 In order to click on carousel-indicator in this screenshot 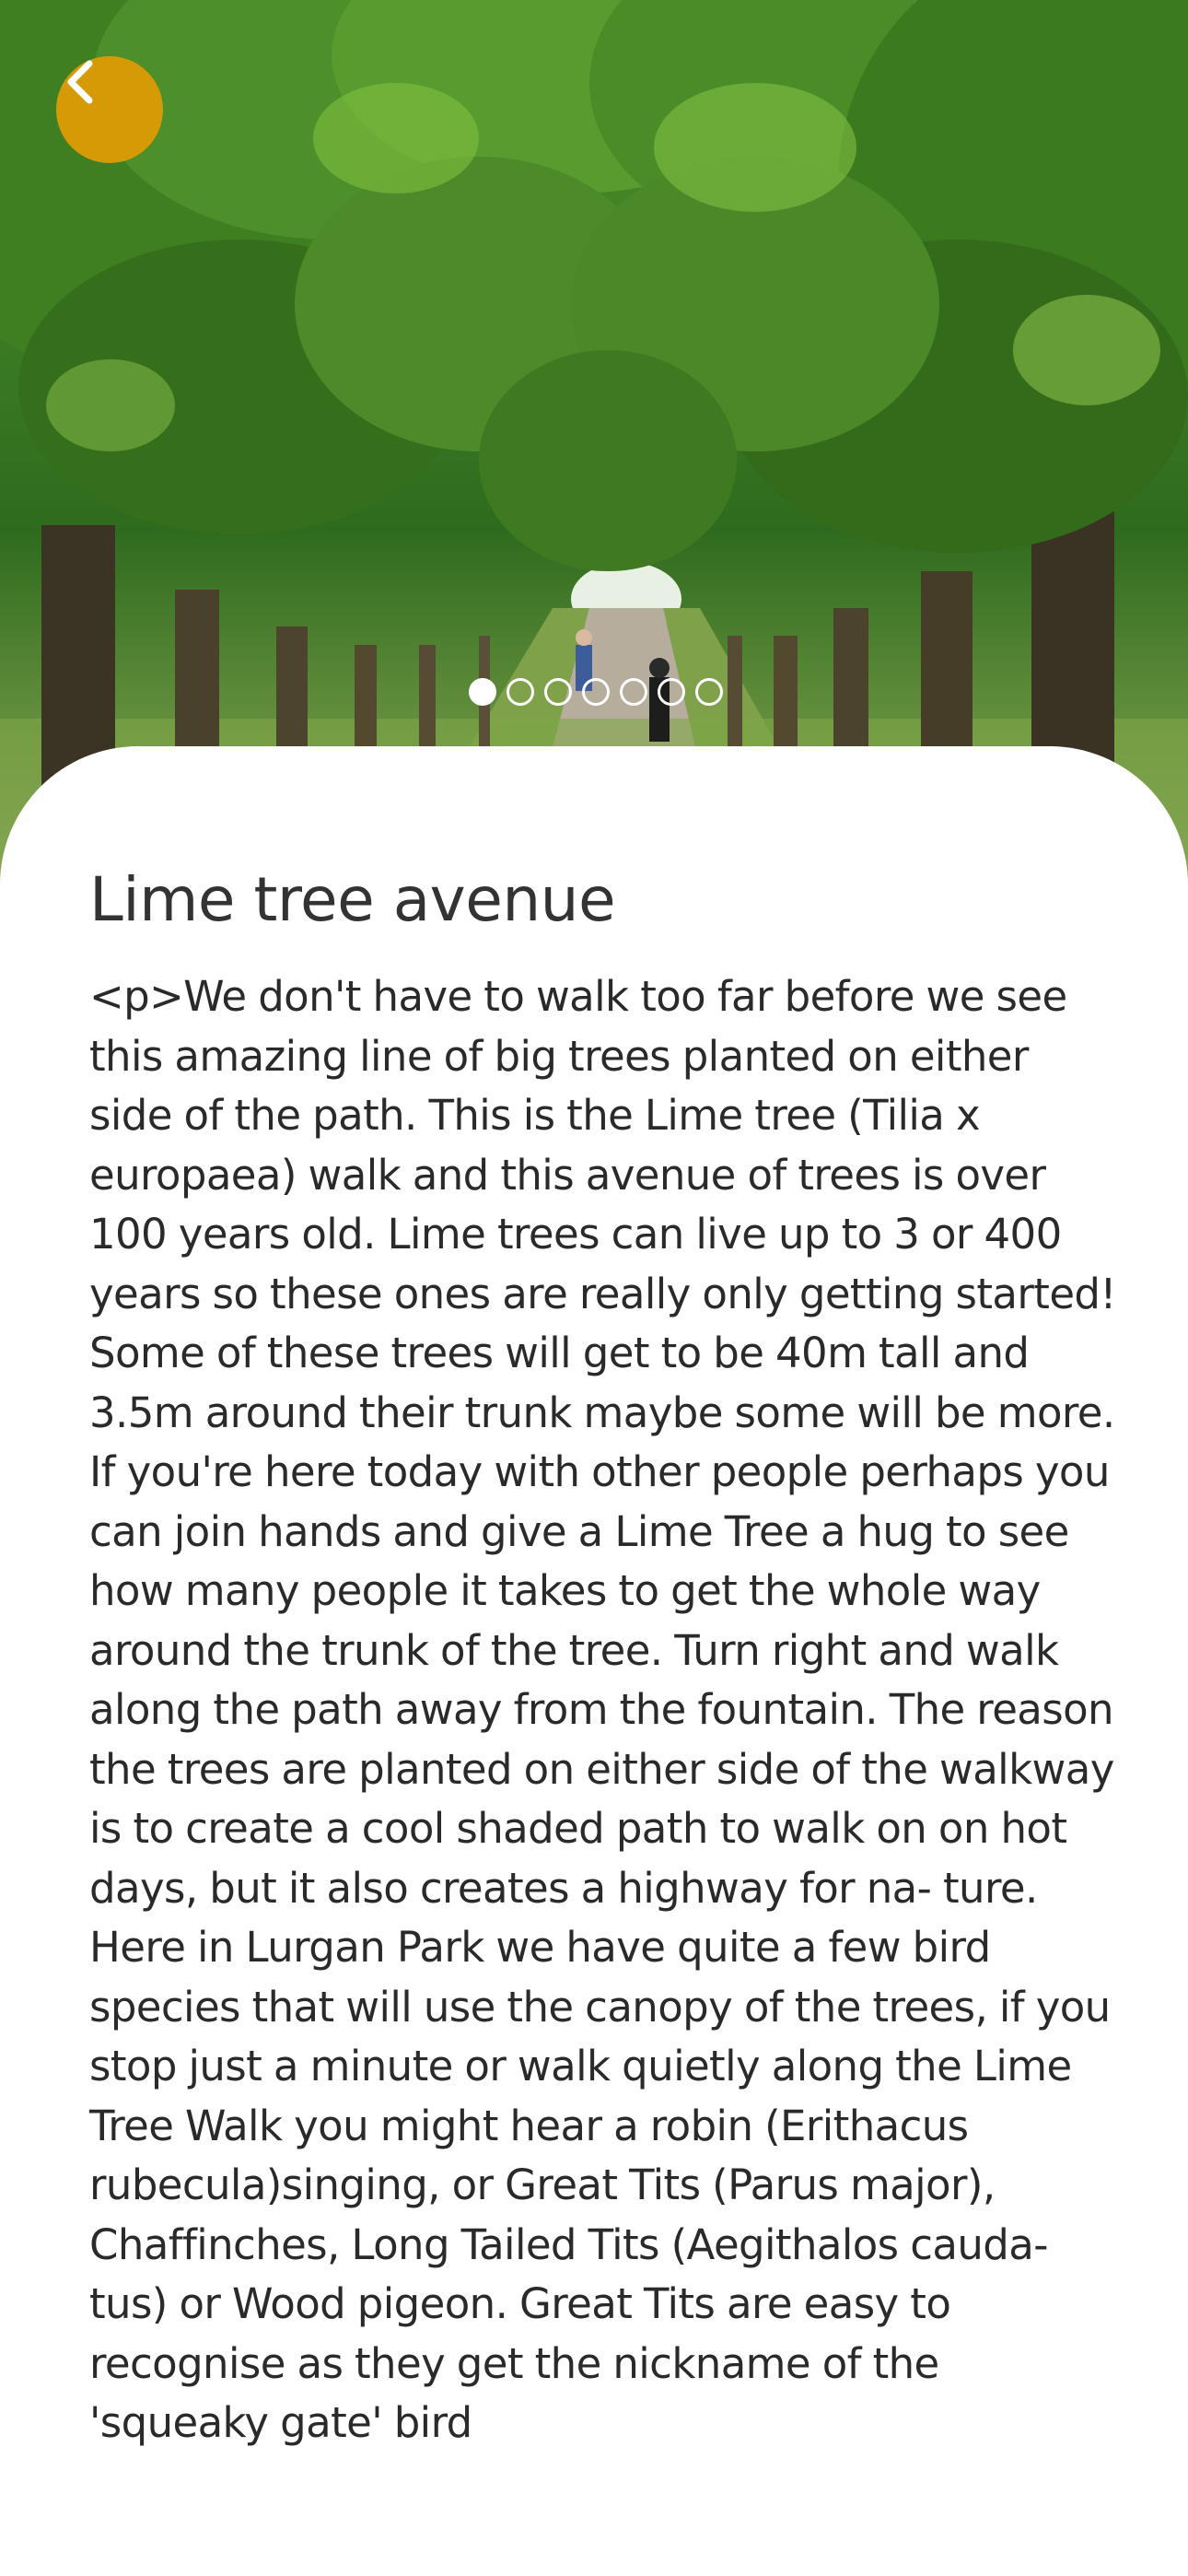, I will do `click(594, 692)`.